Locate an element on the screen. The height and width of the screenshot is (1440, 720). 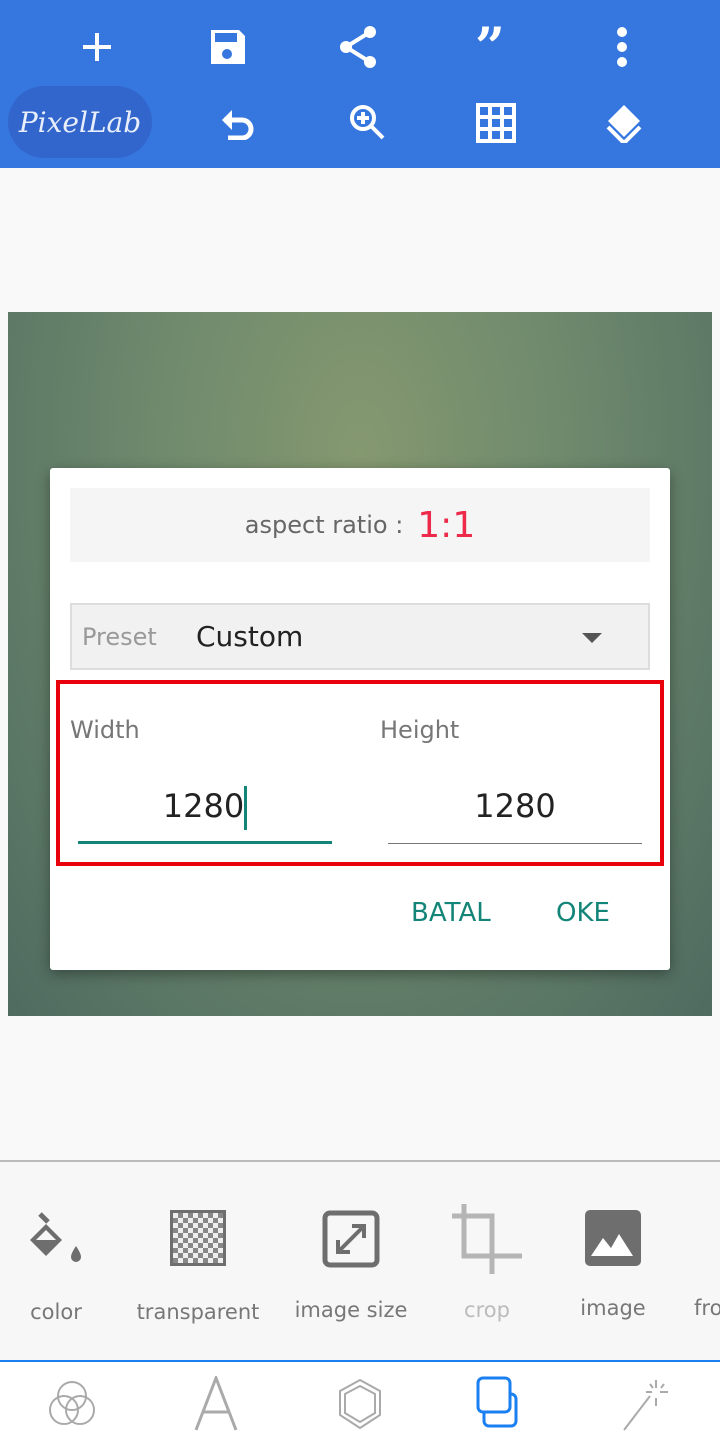
aspect-ratio-display: aspect ratio : 1:1 is located at coordinates (360, 525).